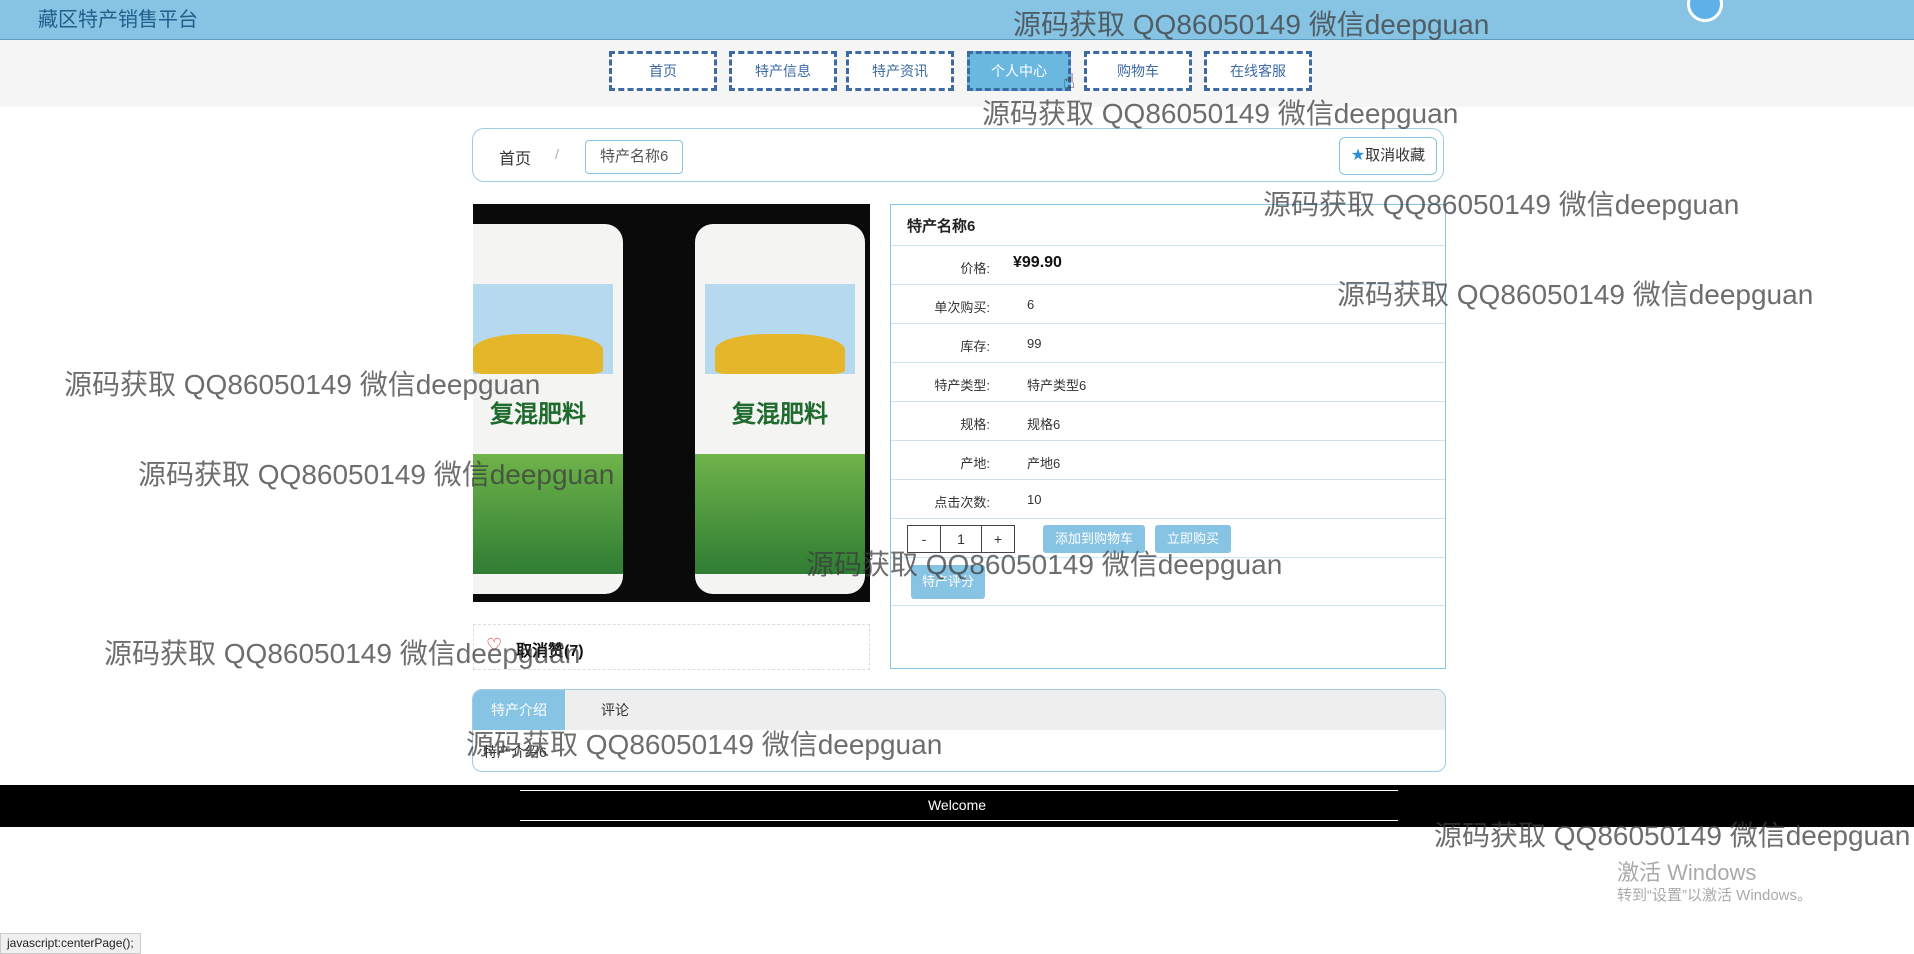 This screenshot has width=1914, height=954. I want to click on info-label: 单次购买:, so click(962, 307).